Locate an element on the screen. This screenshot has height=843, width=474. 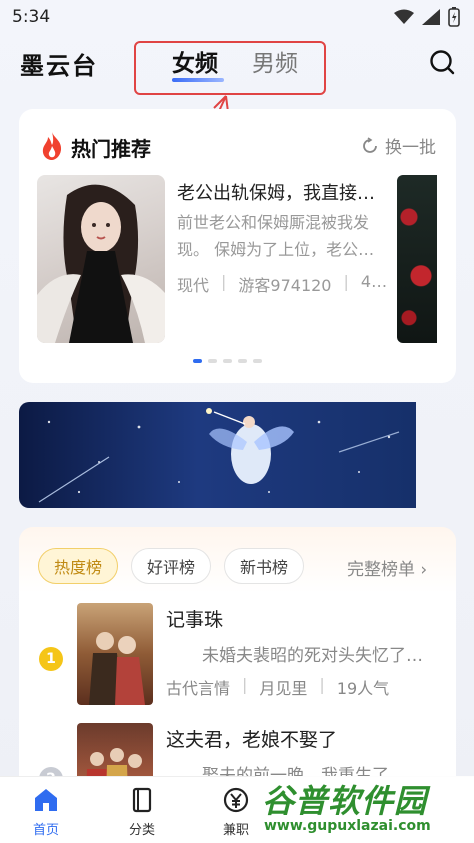
active-tab-indicator is located at coordinates (198, 80).